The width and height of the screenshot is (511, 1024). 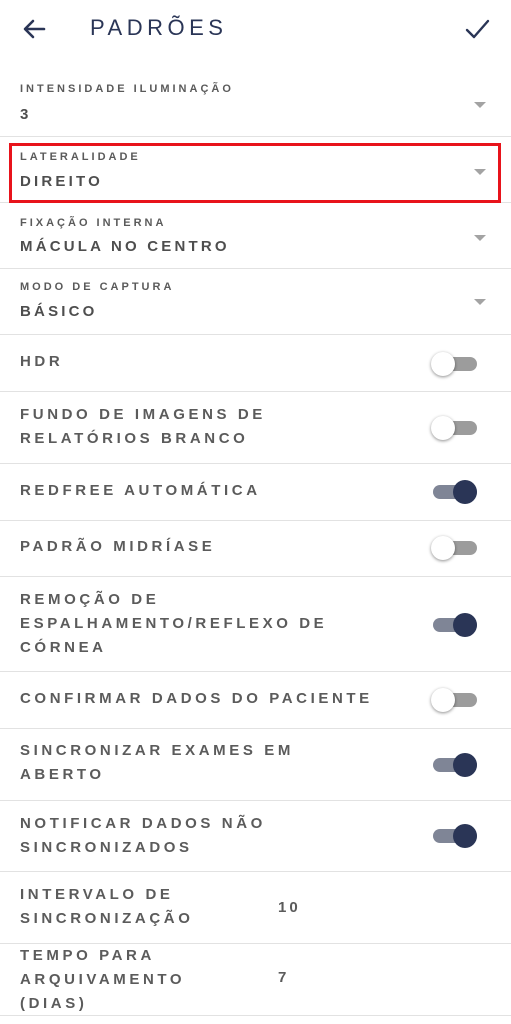 I want to click on numeric-value: 7, so click(x=283, y=977).